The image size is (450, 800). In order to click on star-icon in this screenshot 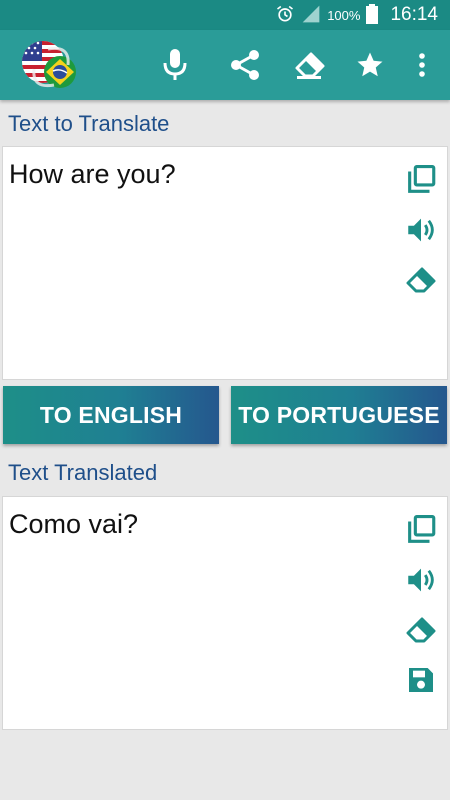, I will do `click(370, 65)`.